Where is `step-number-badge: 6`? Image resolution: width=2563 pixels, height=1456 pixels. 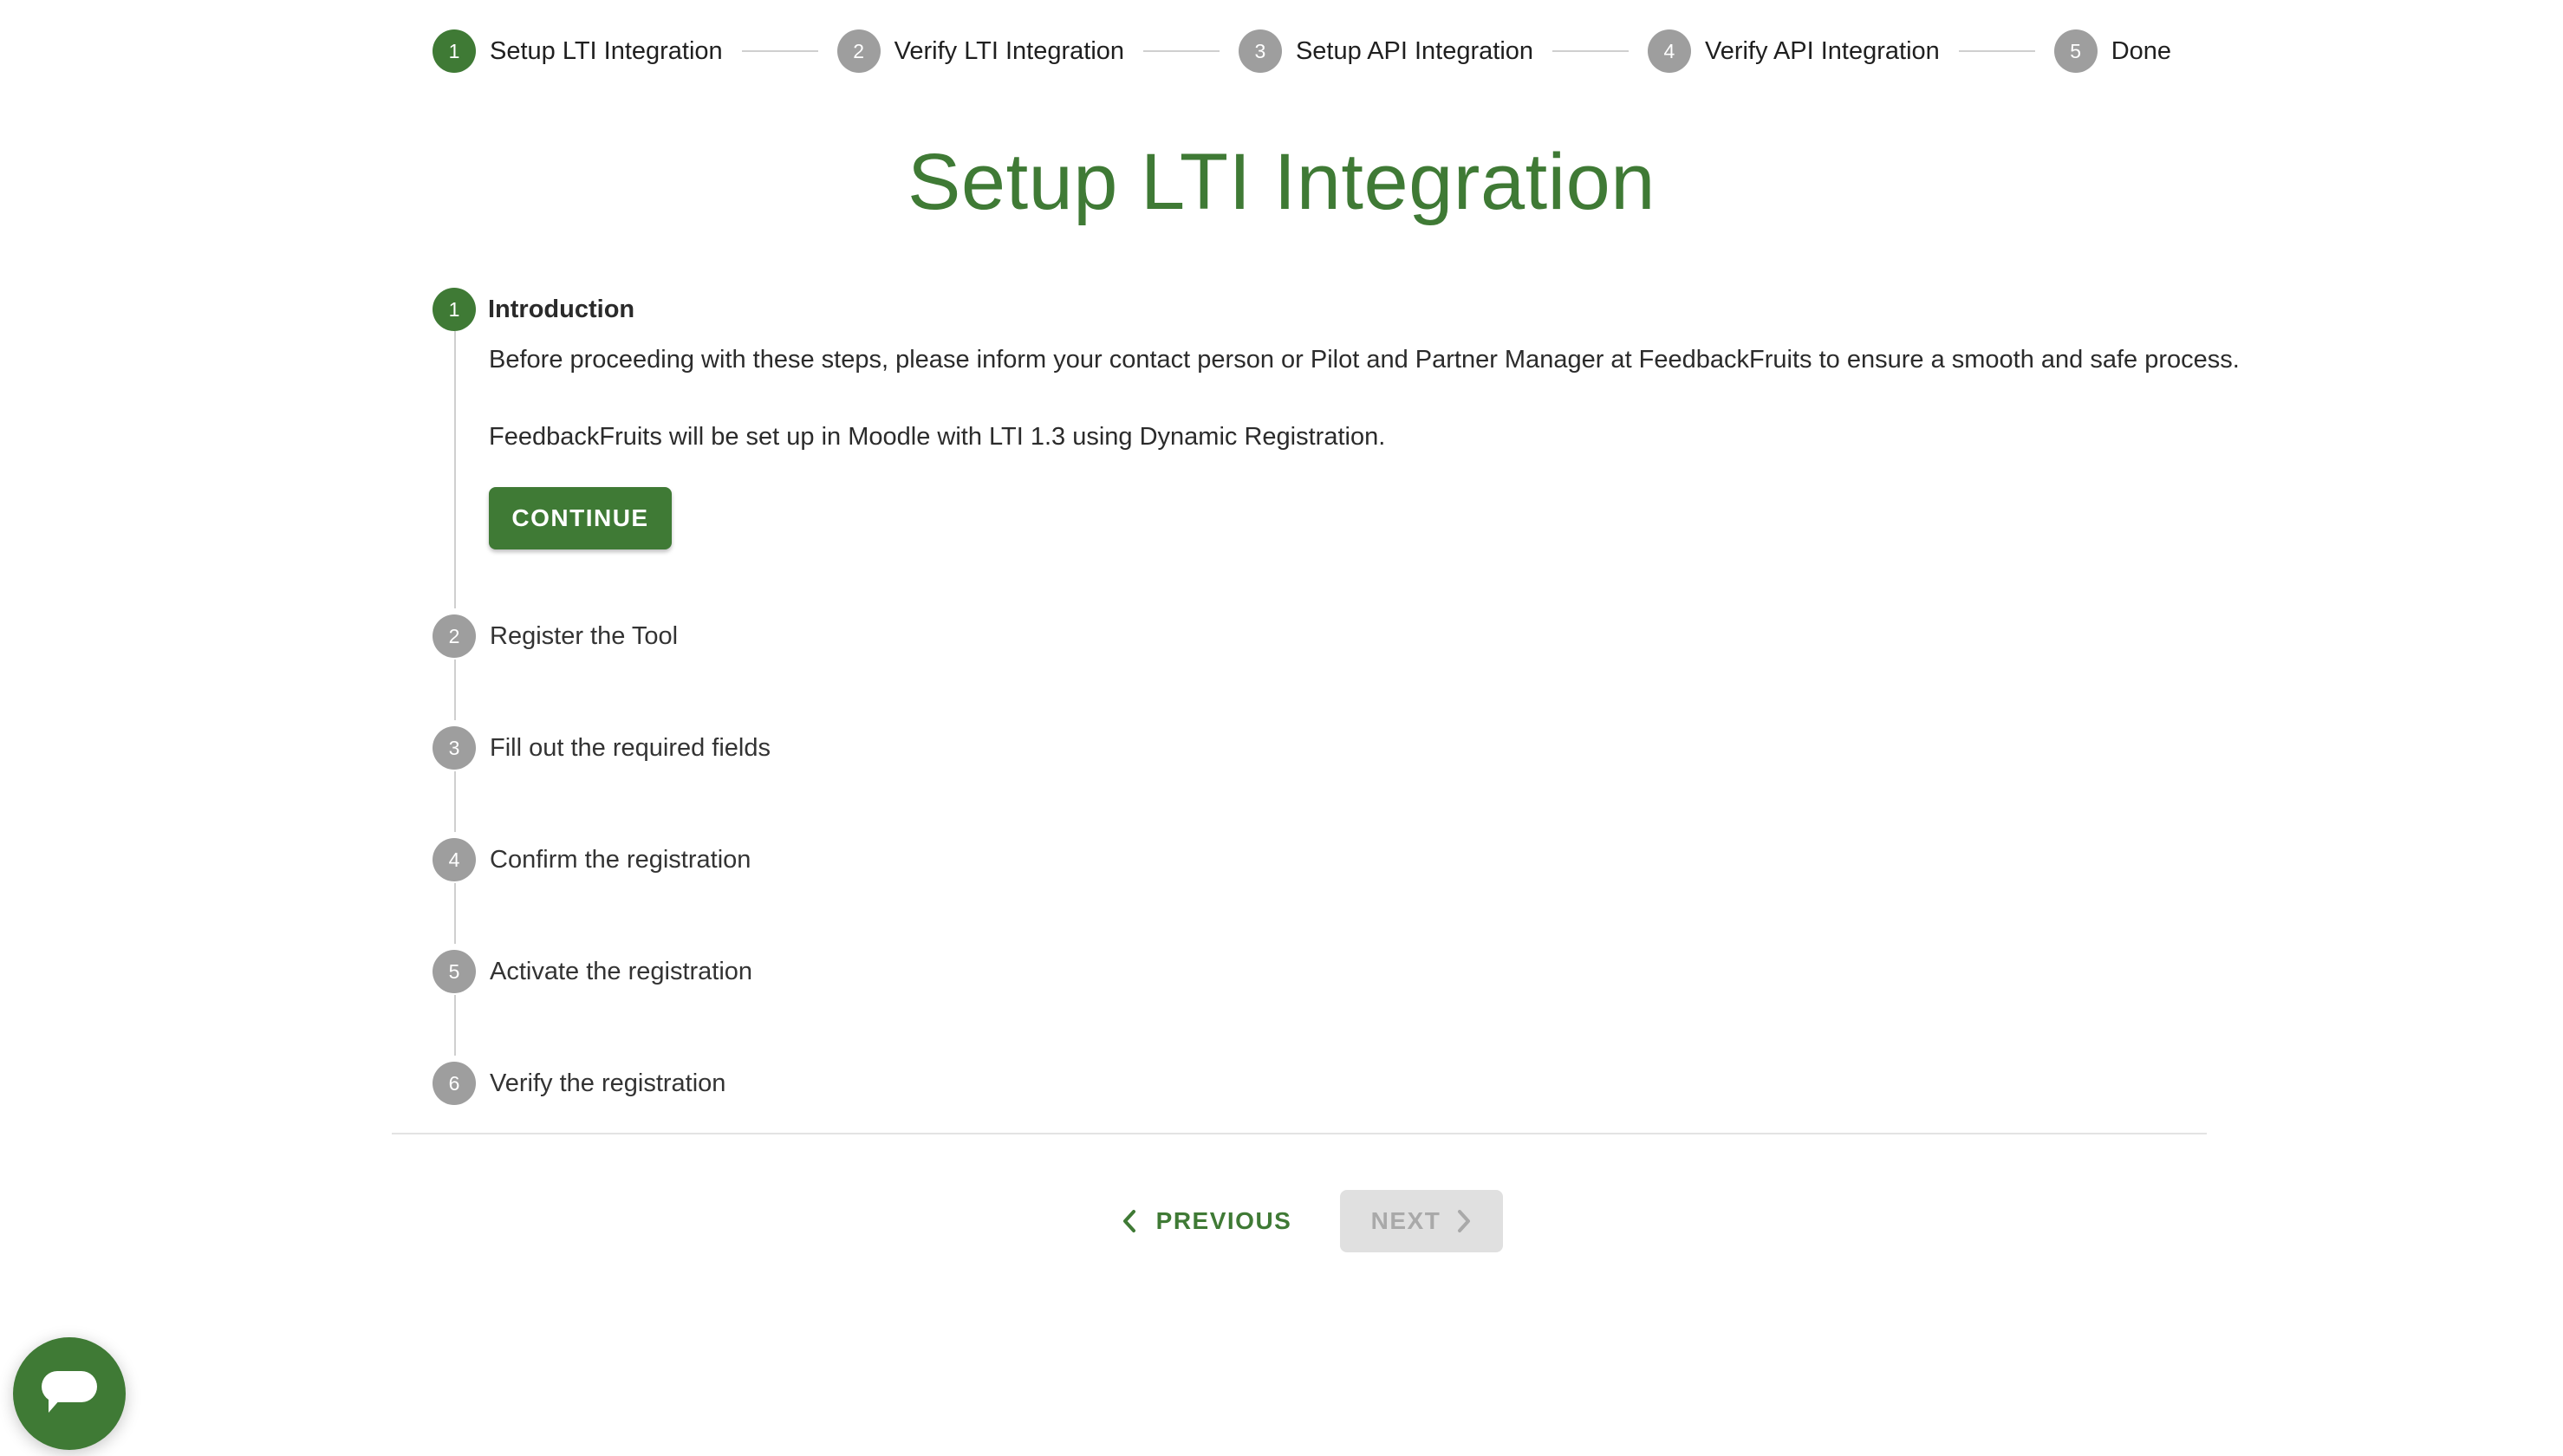
step-number-badge: 6 is located at coordinates (454, 1083).